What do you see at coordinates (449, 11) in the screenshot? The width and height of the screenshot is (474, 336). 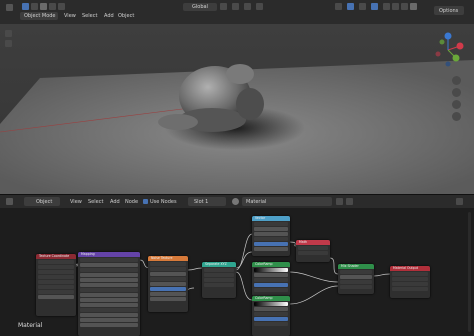 I see `options-label: Options` at bounding box center [449, 11].